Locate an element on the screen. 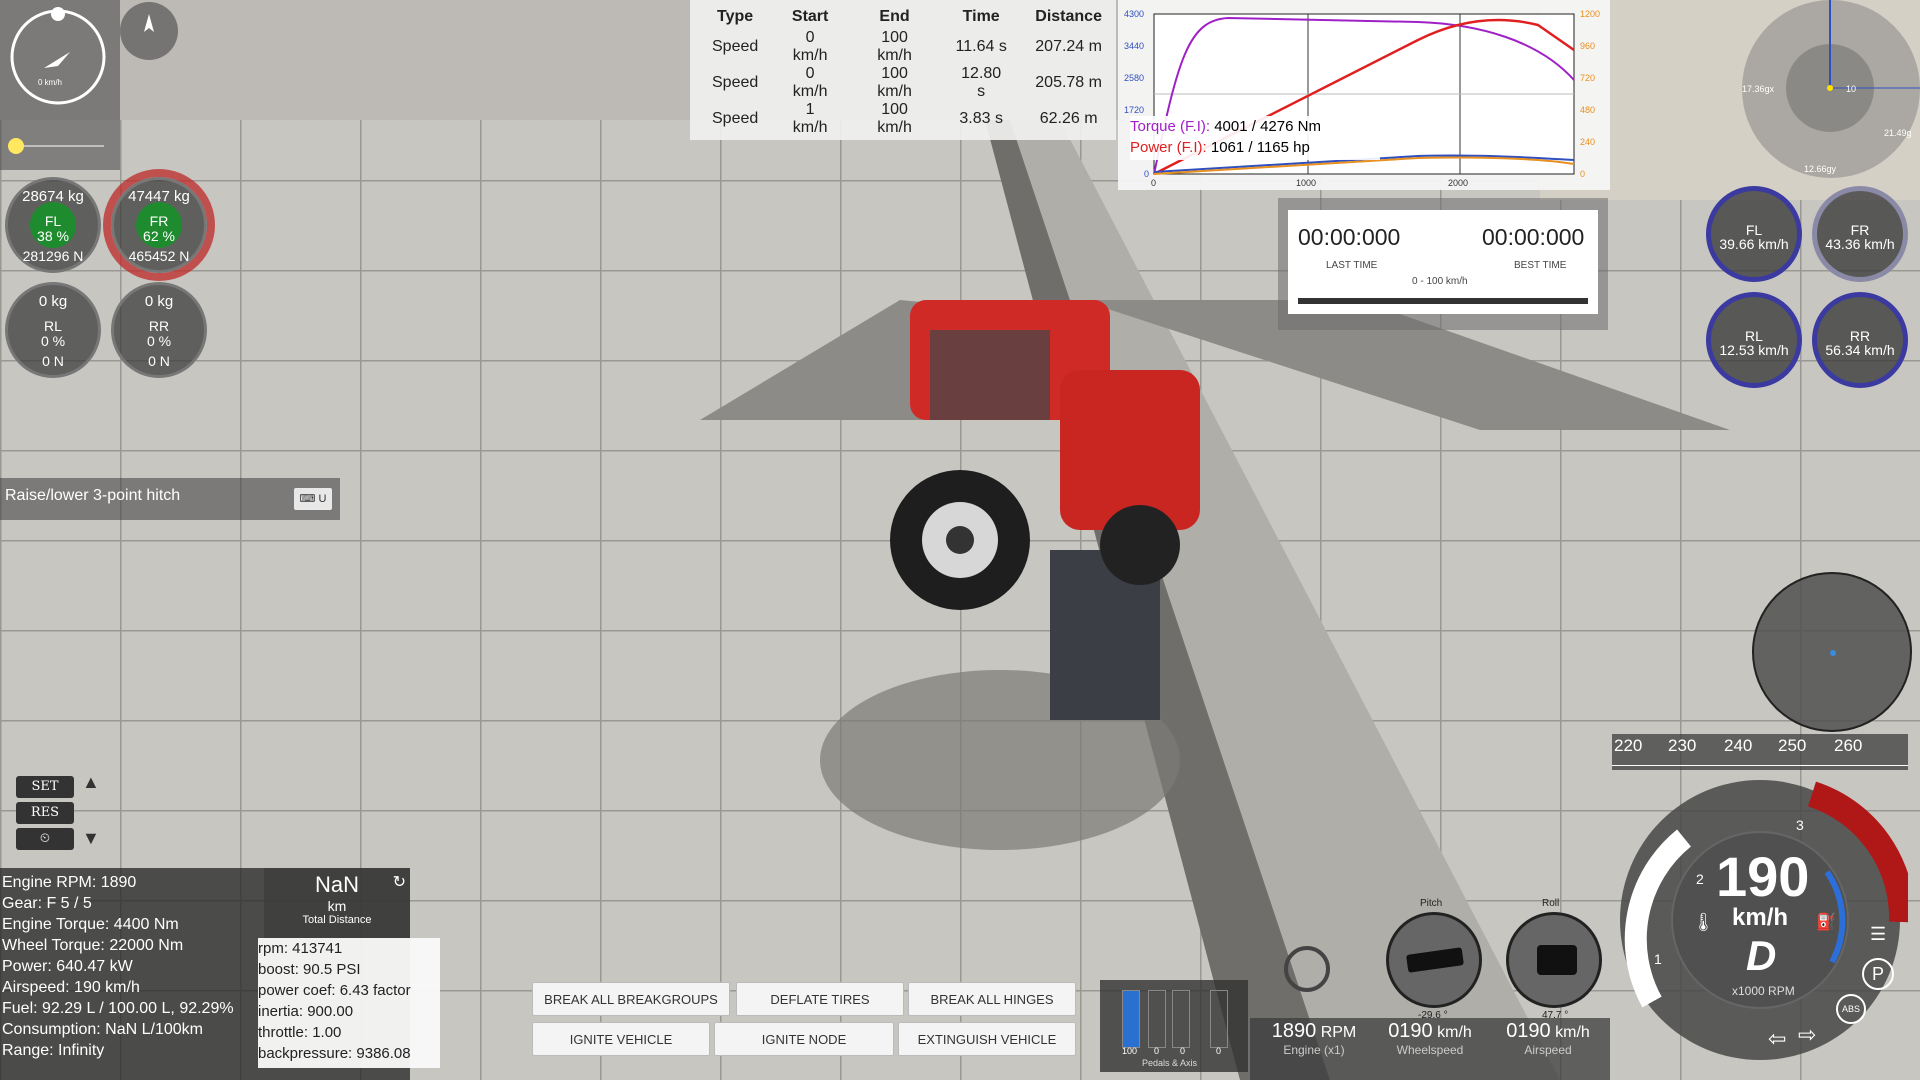 The height and width of the screenshot is (1080, 1920). tape-tick: 230 is located at coordinates (1682, 745).